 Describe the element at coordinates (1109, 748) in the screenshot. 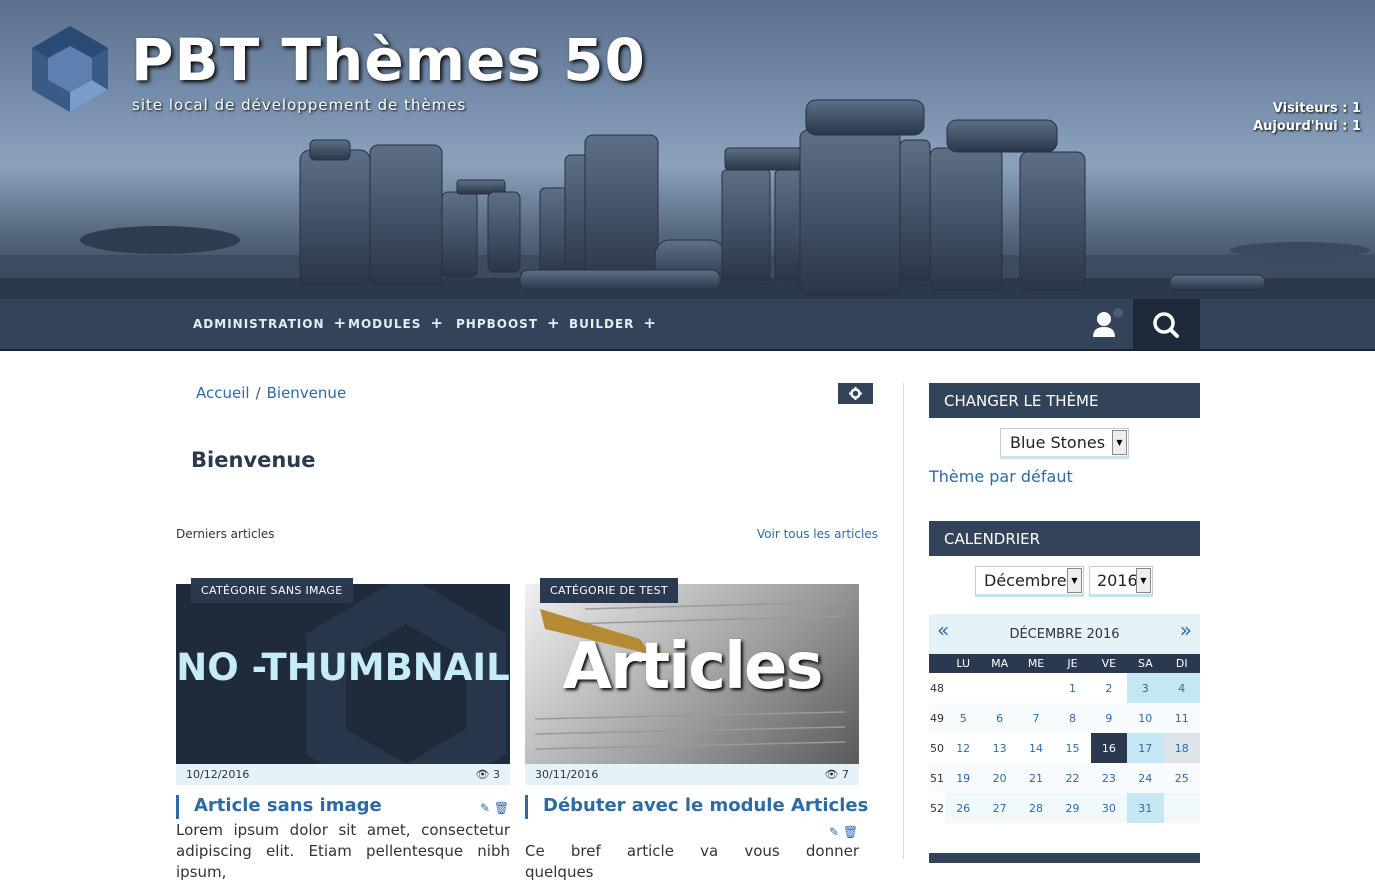

I see `calendar-day-today: 16` at that location.